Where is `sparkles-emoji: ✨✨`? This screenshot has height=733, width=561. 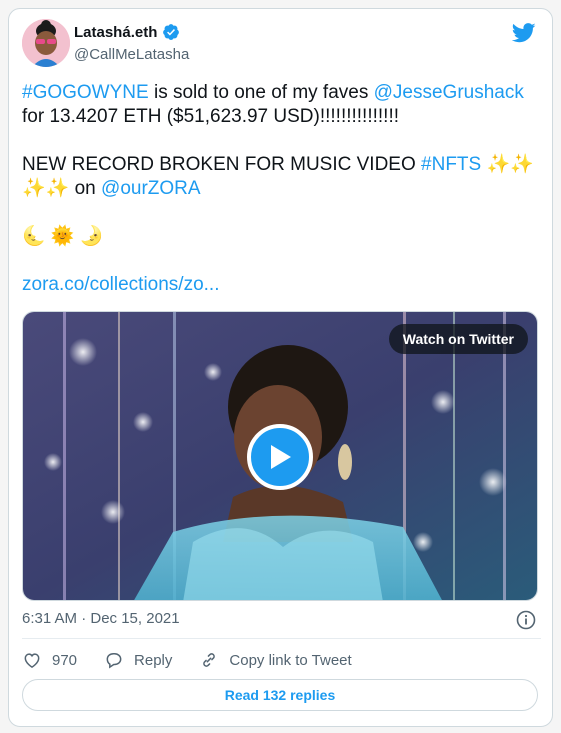 sparkles-emoji: ✨✨ is located at coordinates (507, 164).